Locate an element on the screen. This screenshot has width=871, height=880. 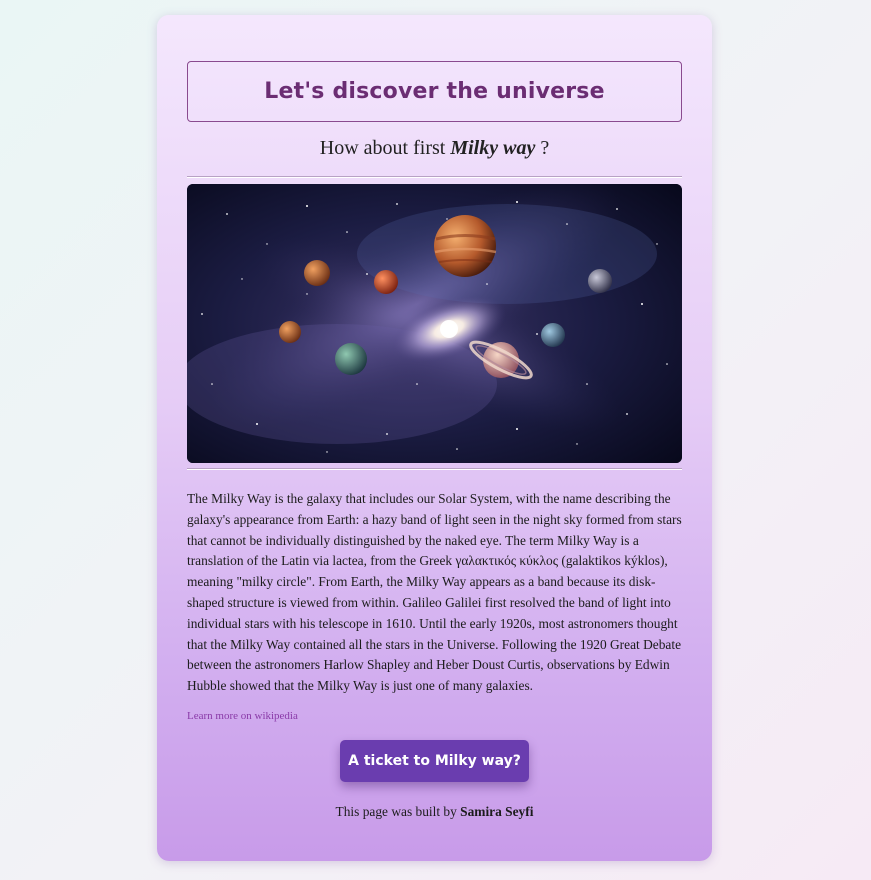
wikipedia-link: Learn more on wikipedia is located at coordinates (242, 716).